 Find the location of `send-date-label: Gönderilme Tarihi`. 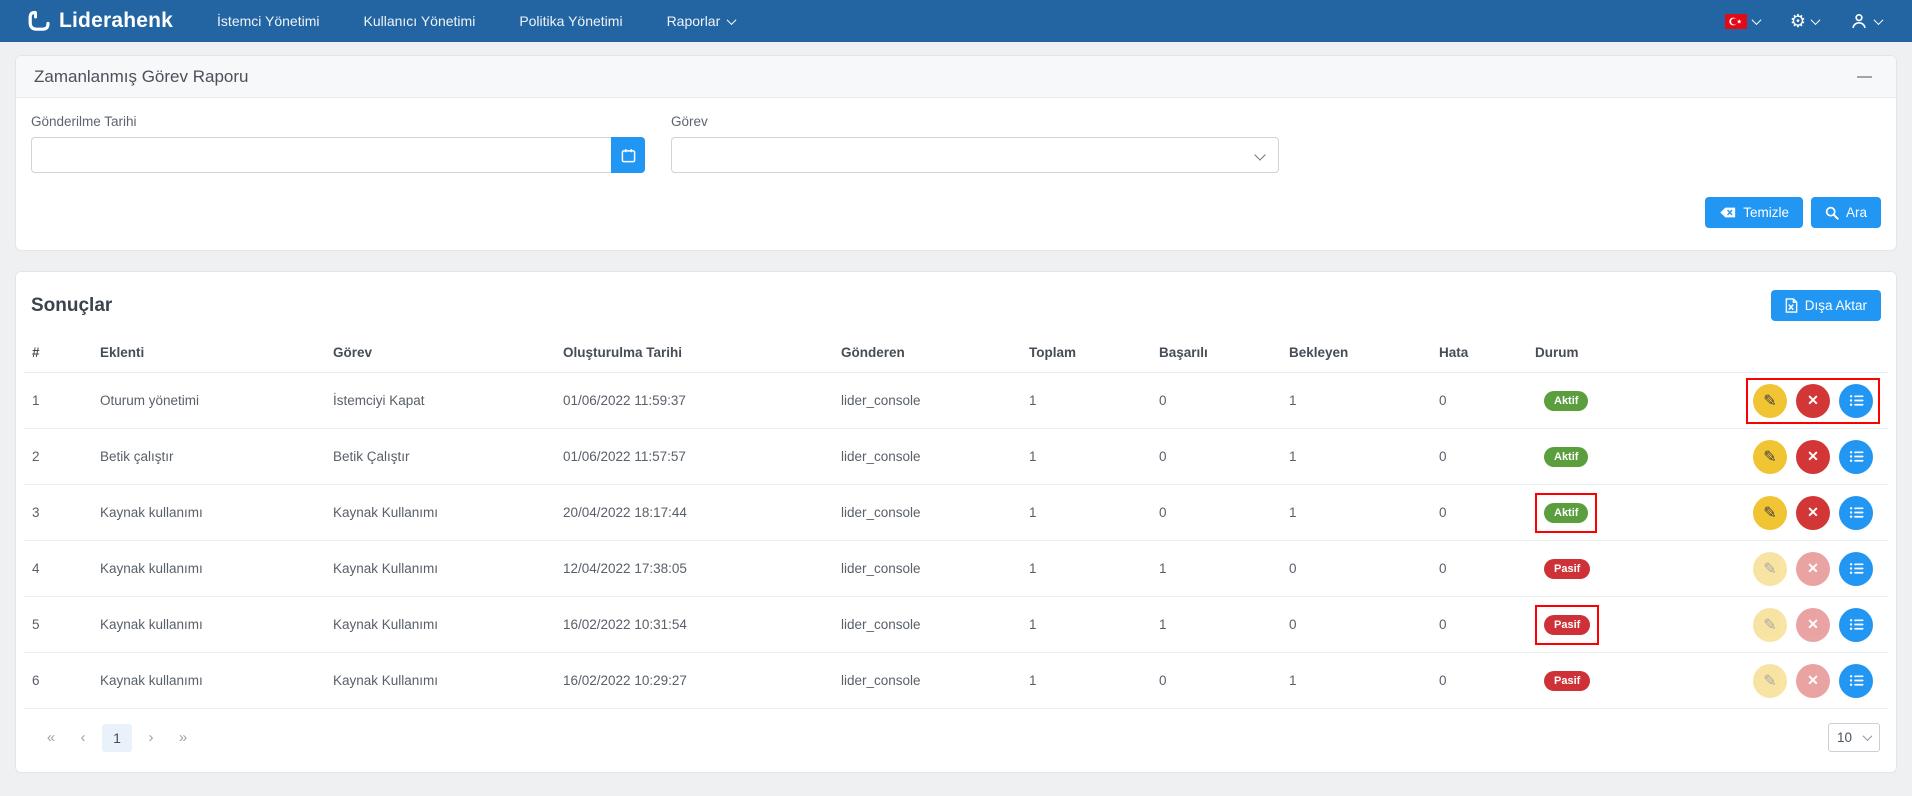

send-date-label: Gönderilme Tarihi is located at coordinates (84, 121).